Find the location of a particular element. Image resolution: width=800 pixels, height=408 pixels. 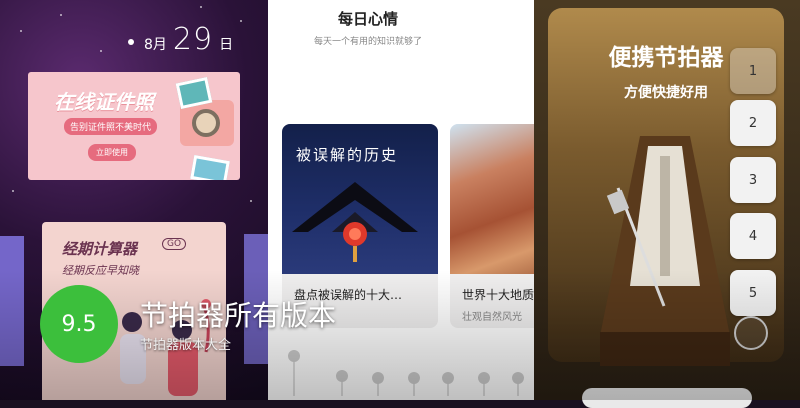

id-photo-use-button: 立即使用 is located at coordinates (112, 152).